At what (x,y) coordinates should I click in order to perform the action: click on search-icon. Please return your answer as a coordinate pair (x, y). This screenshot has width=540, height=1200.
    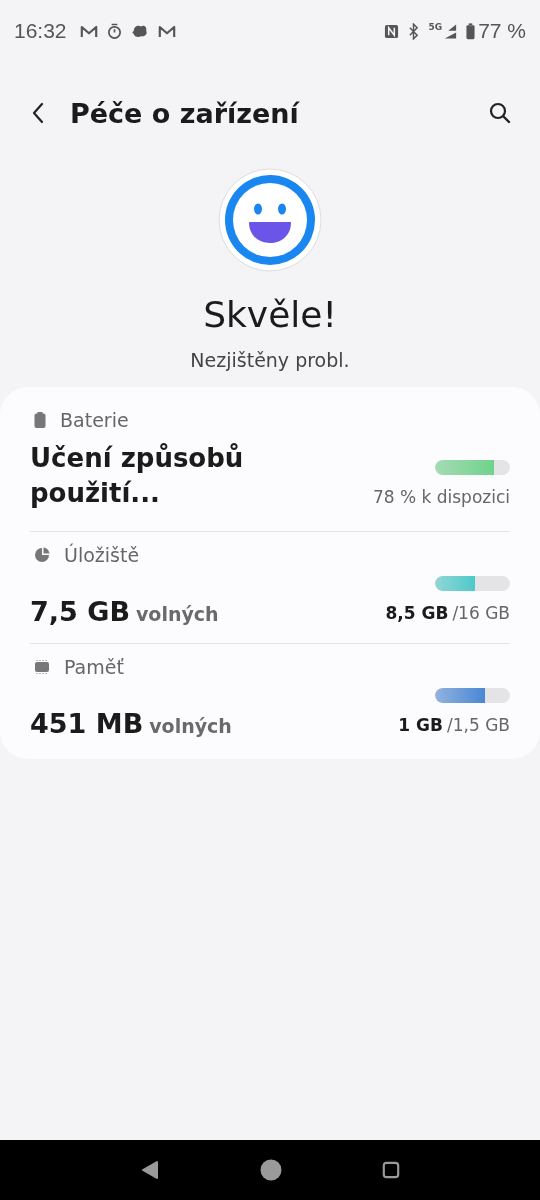
    Looking at the image, I should click on (500, 113).